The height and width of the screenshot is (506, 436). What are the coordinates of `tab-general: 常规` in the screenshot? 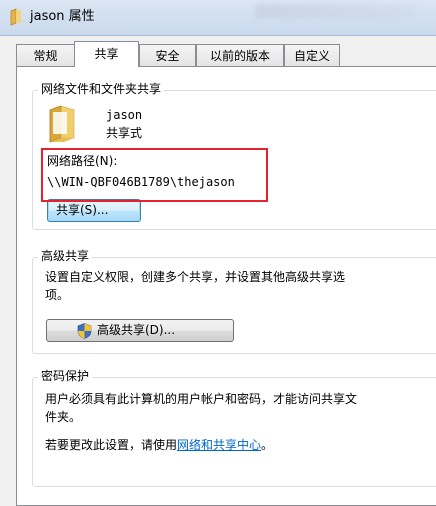 It's located at (45, 55).